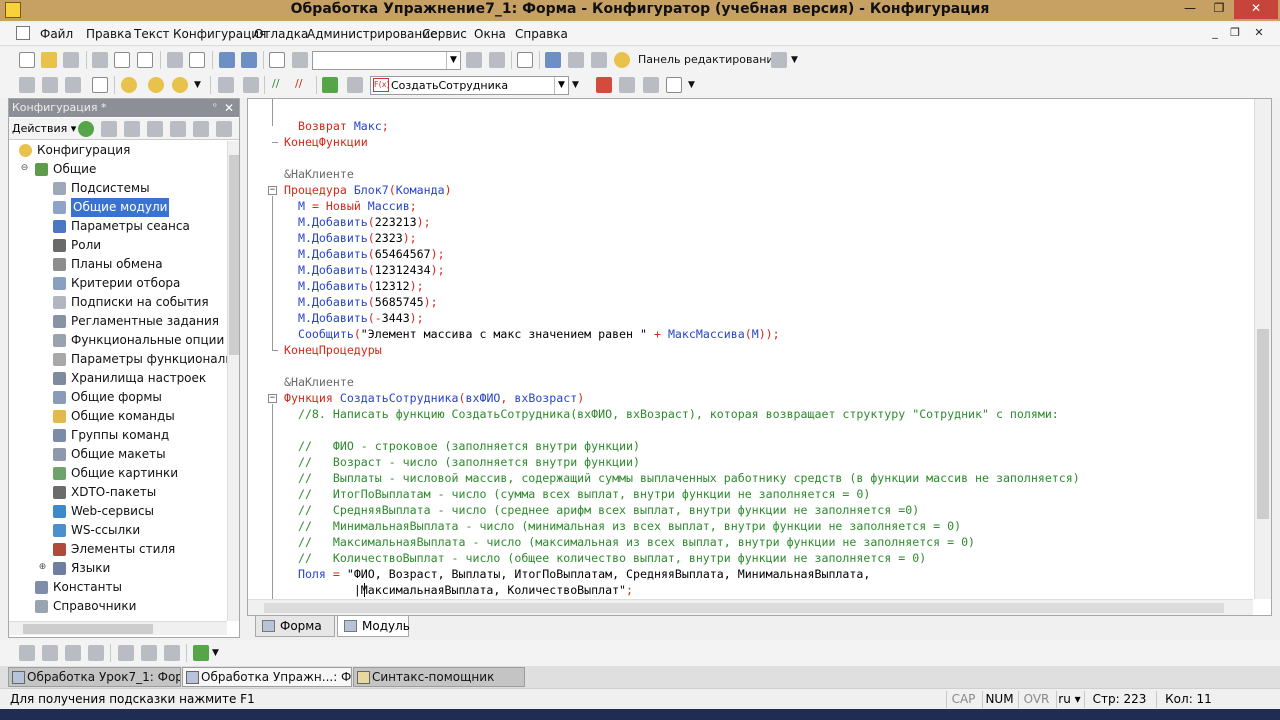  Describe the element at coordinates (118, 150) in the screenshot. I see `tree-item: Конфигурация` at that location.